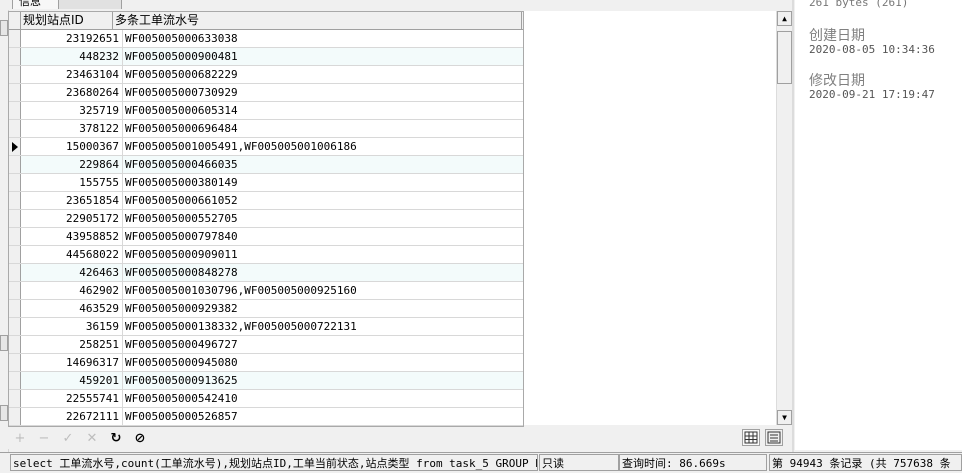  What do you see at coordinates (72, 110) in the screenshot?
I see `cell-site-id: 325719` at bounding box center [72, 110].